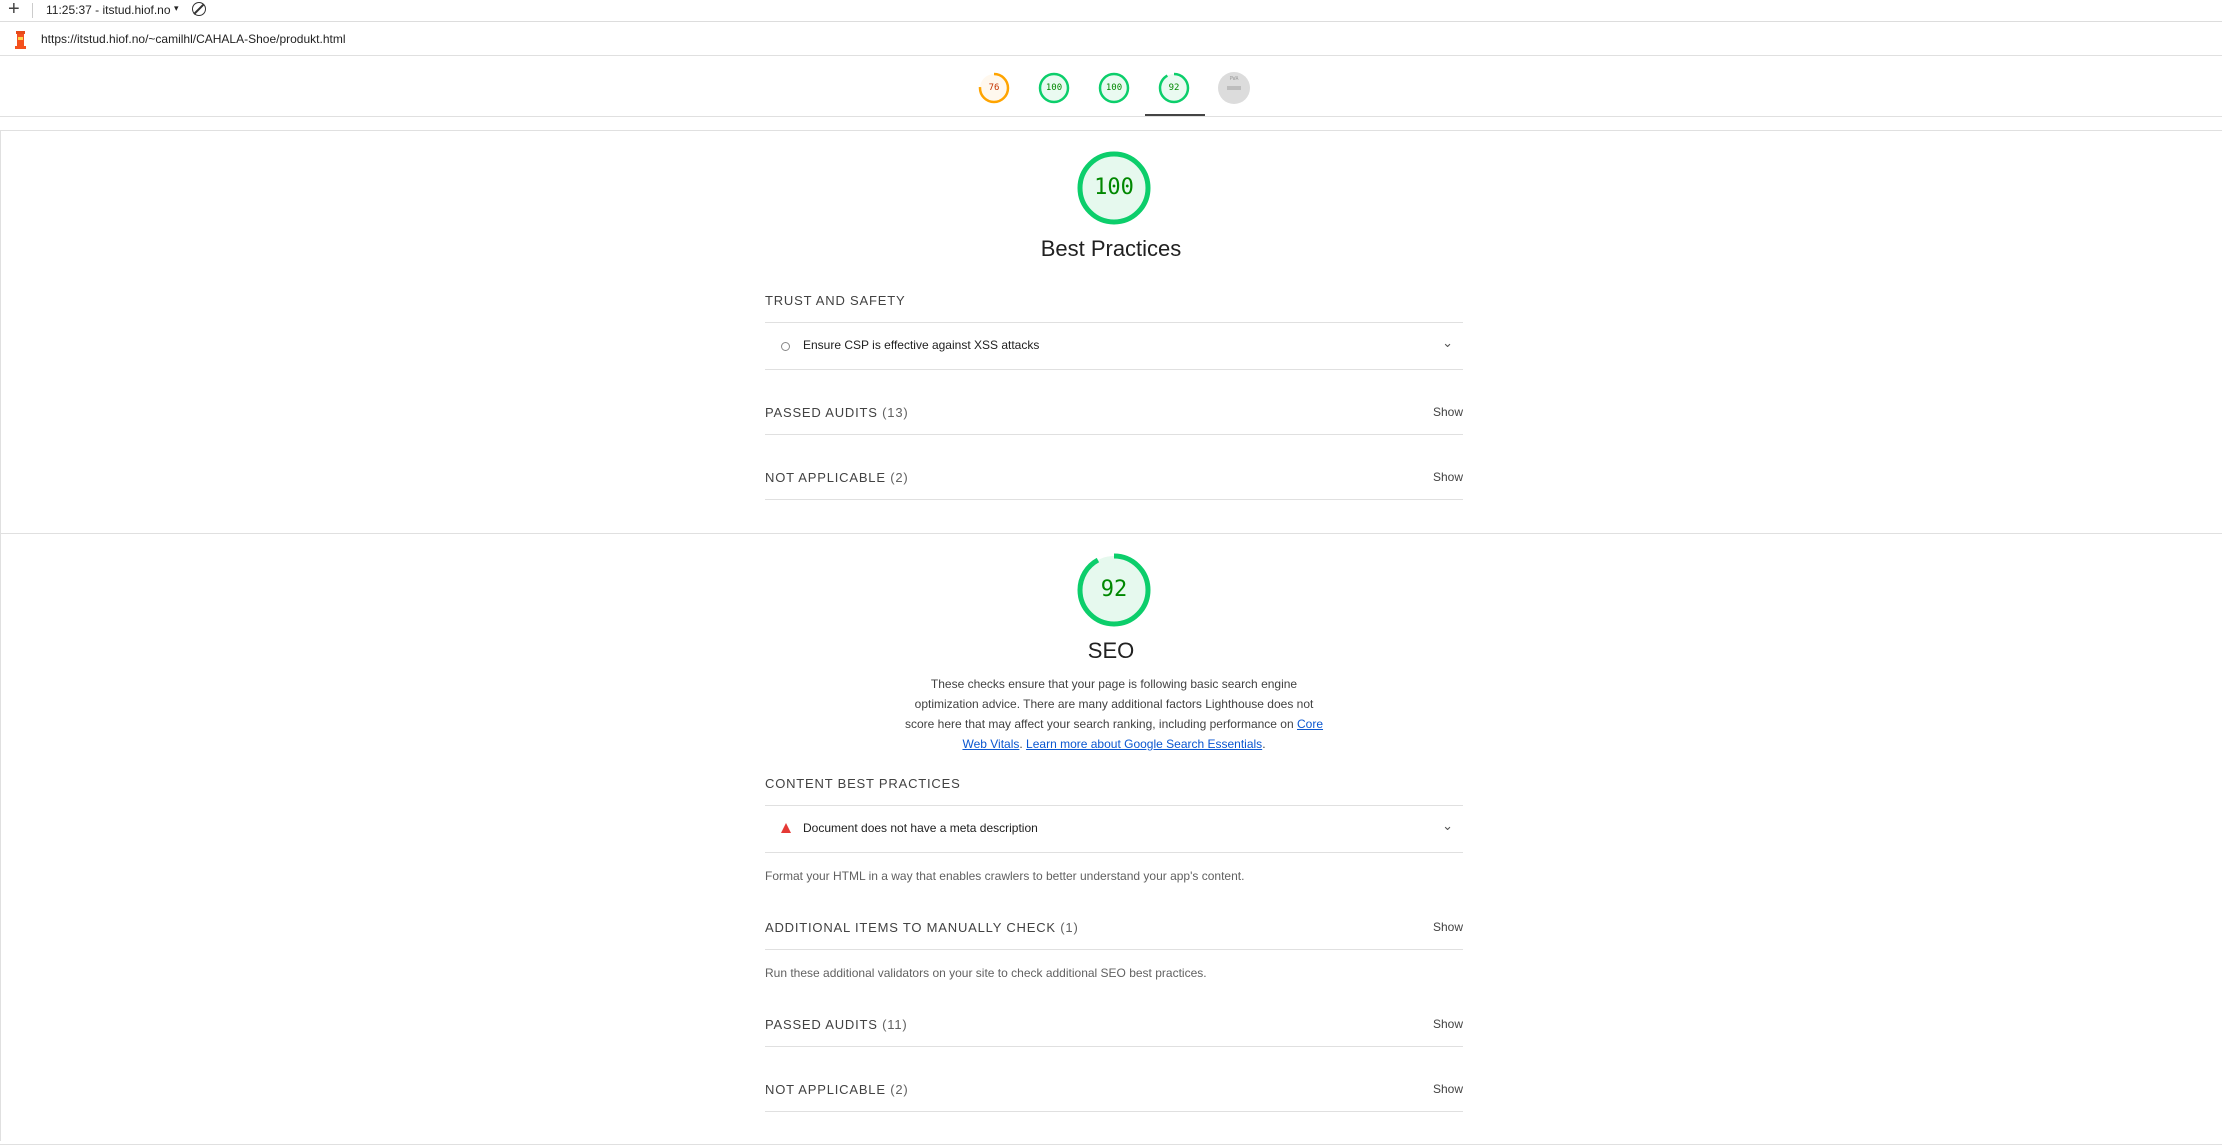 The image size is (2222, 1148). I want to click on chevron-down-icon: ▾, so click(176, 8).